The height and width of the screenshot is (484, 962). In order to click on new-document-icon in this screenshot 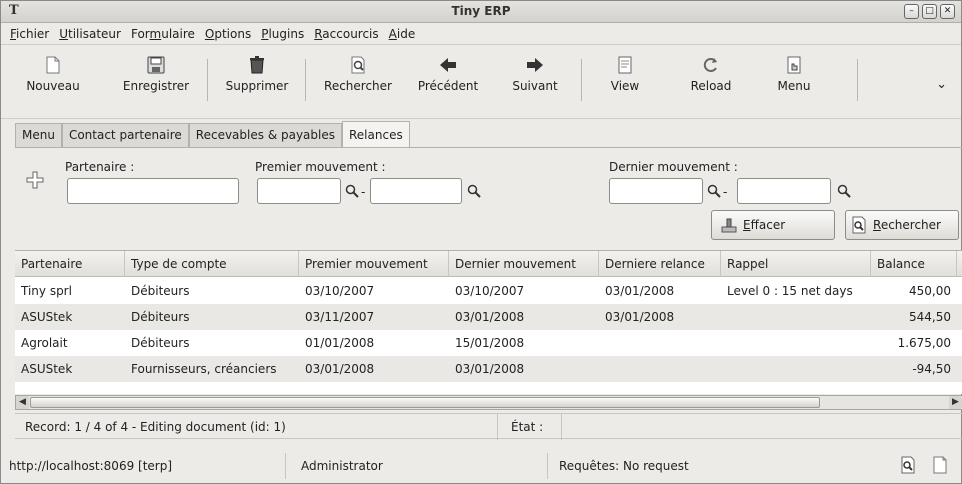, I will do `click(53, 65)`.